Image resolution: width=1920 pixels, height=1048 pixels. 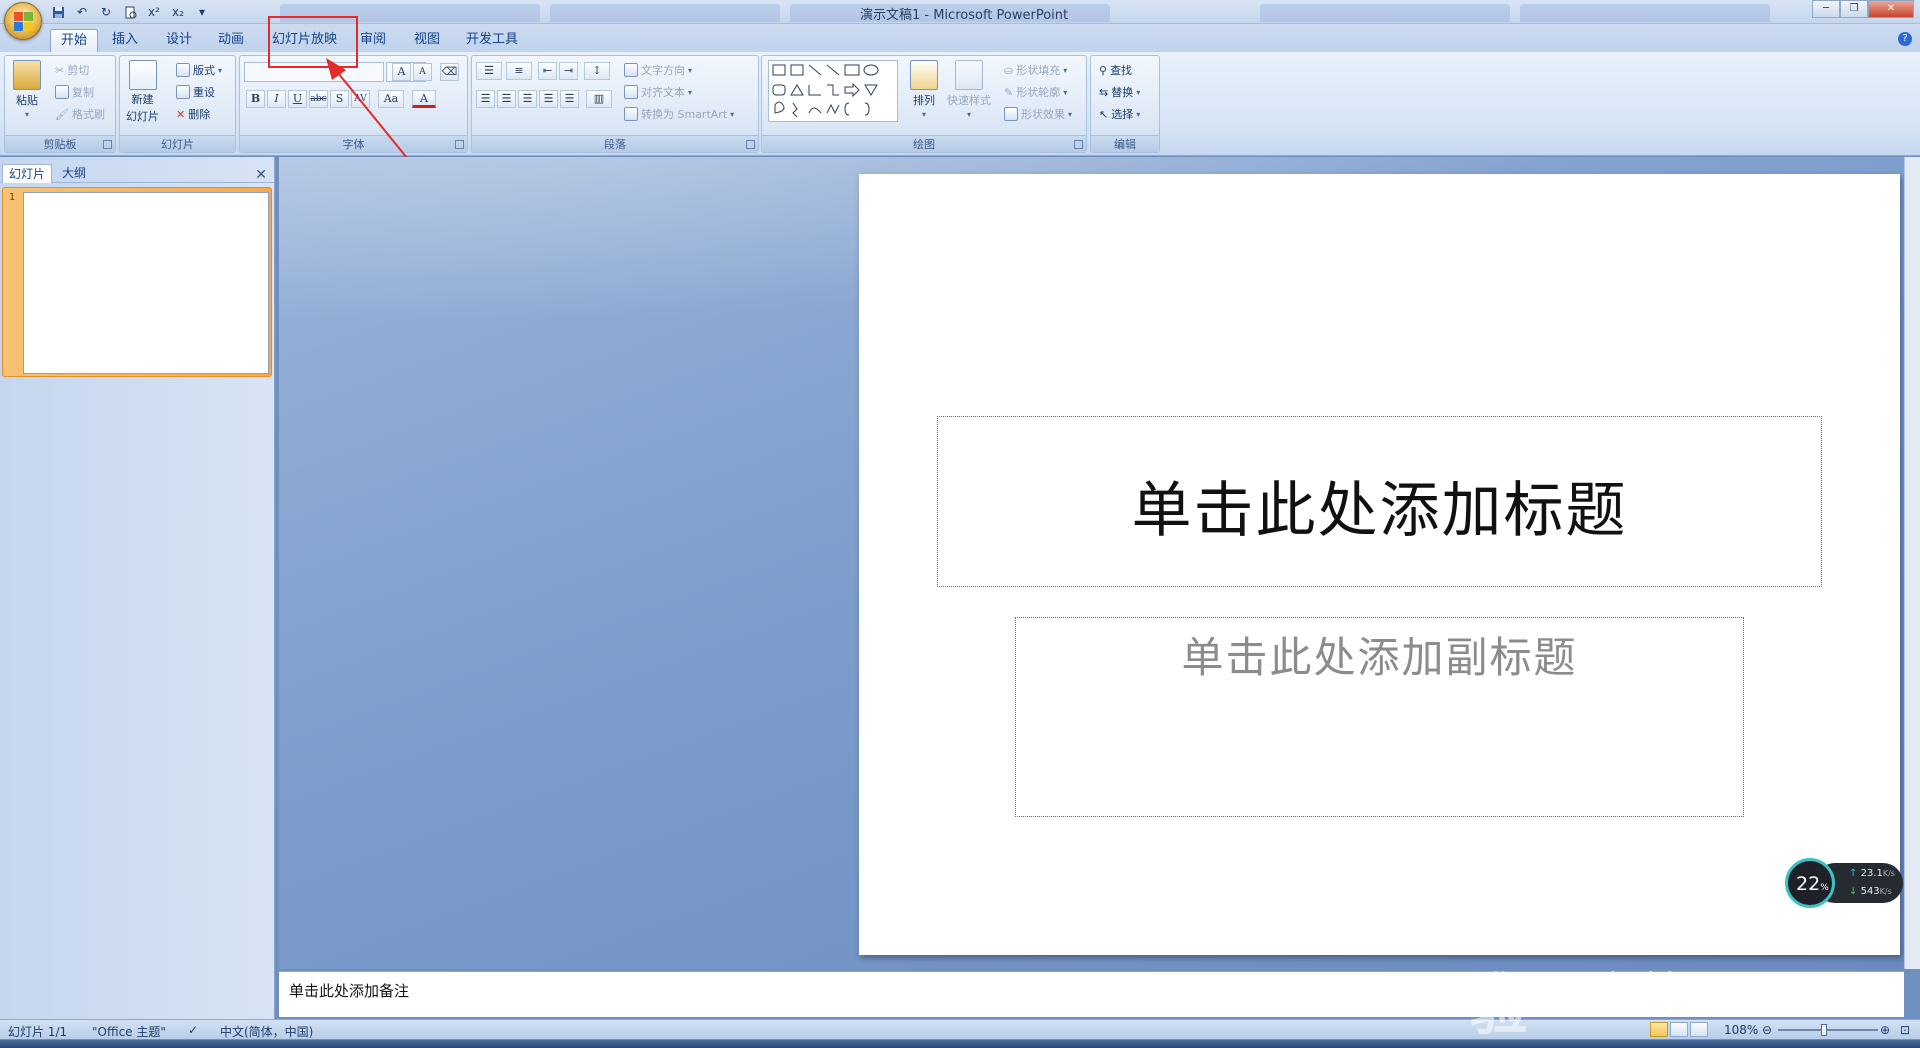 What do you see at coordinates (82, 12) in the screenshot?
I see `undo-icon: ↶` at bounding box center [82, 12].